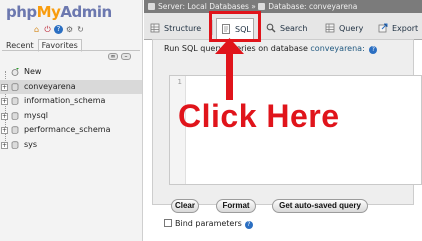  What do you see at coordinates (71, 145) in the screenshot?
I see `tree-item-sys: + sys` at bounding box center [71, 145].